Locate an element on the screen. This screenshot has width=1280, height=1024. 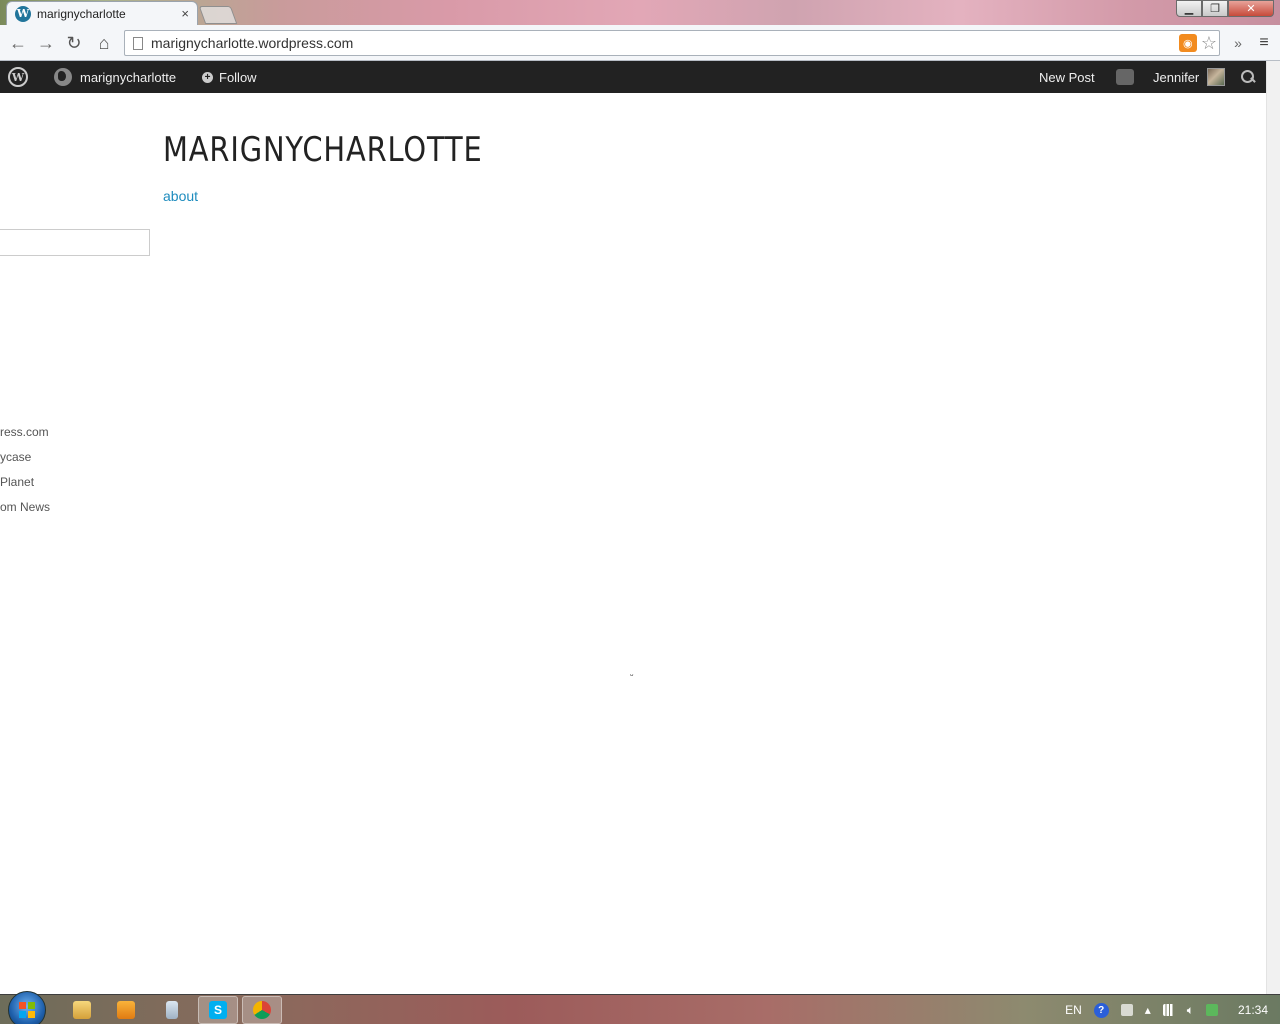
home-icon: ⌂ is located at coordinates (104, 43).